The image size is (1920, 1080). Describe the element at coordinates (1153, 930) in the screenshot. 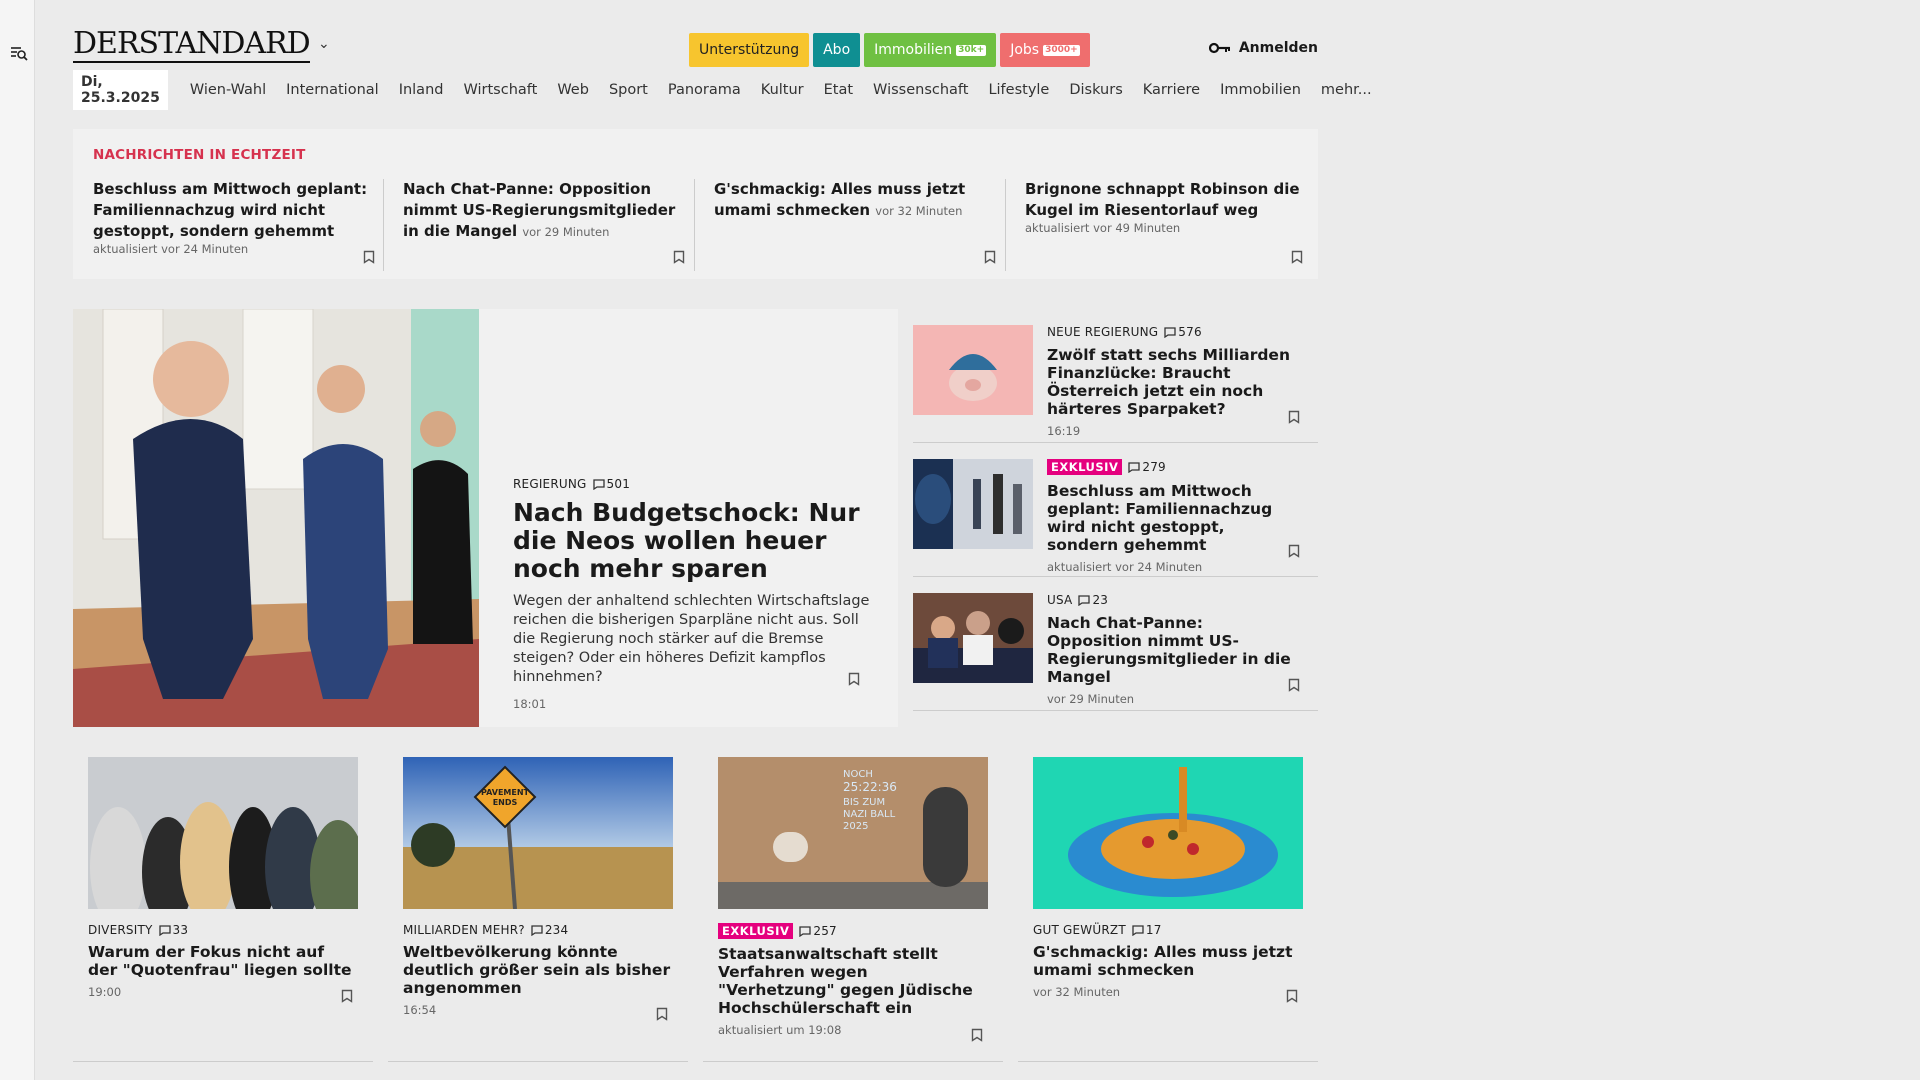

I see `comment-count-value: 17` at that location.